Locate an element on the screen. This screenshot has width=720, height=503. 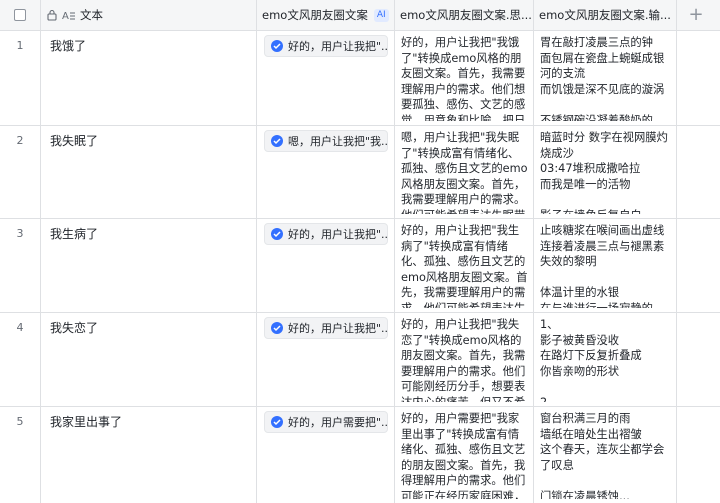
select-all-checkbox-cell is located at coordinates (20, 15).